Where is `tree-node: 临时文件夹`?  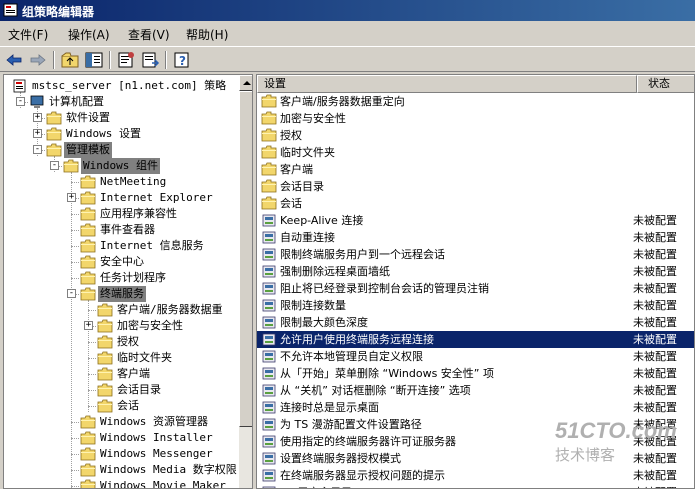 tree-node: 临时文件夹 is located at coordinates (121, 358).